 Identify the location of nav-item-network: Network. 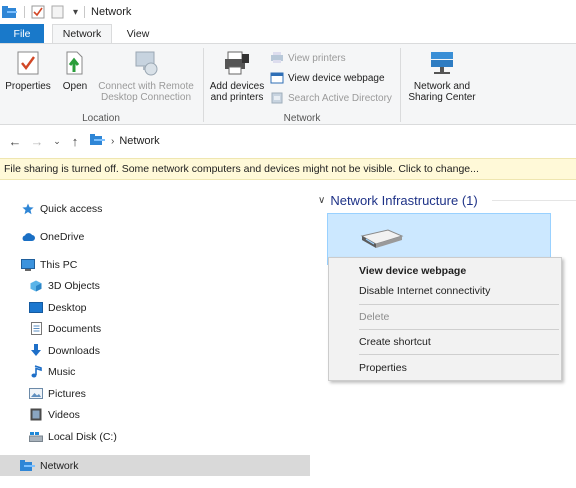
(155, 465).